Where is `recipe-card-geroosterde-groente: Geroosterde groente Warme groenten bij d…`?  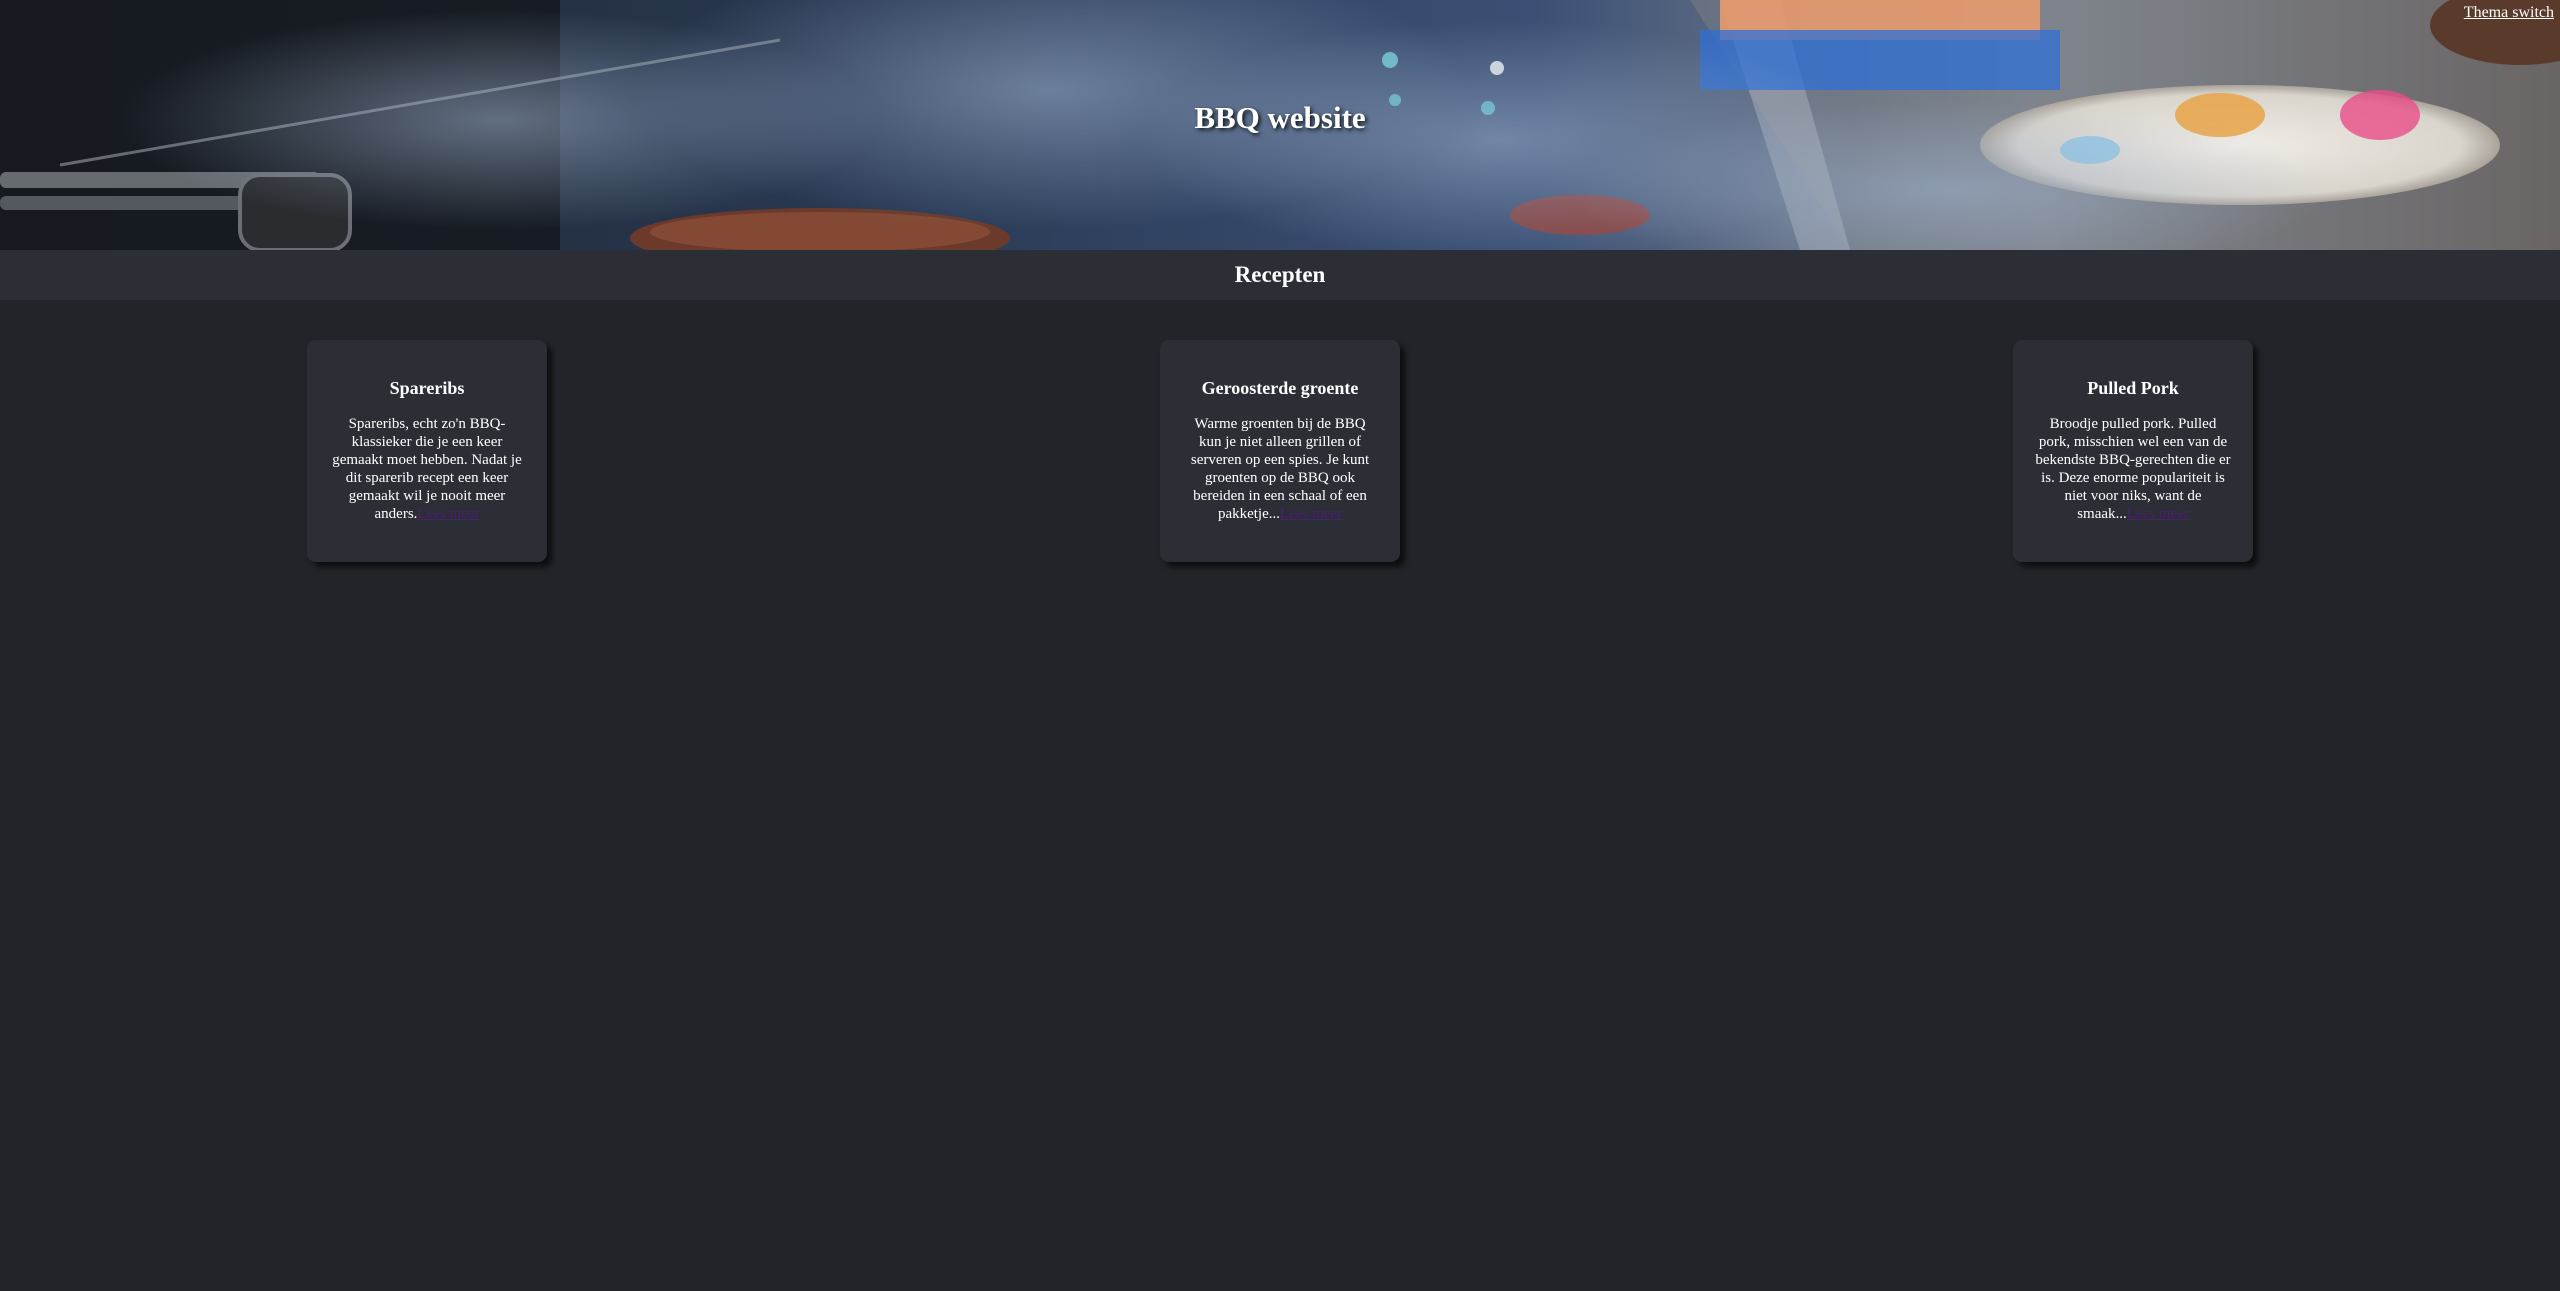
recipe-card-geroosterde-groente: Geroosterde groente Warme groenten bij d… is located at coordinates (1280, 451).